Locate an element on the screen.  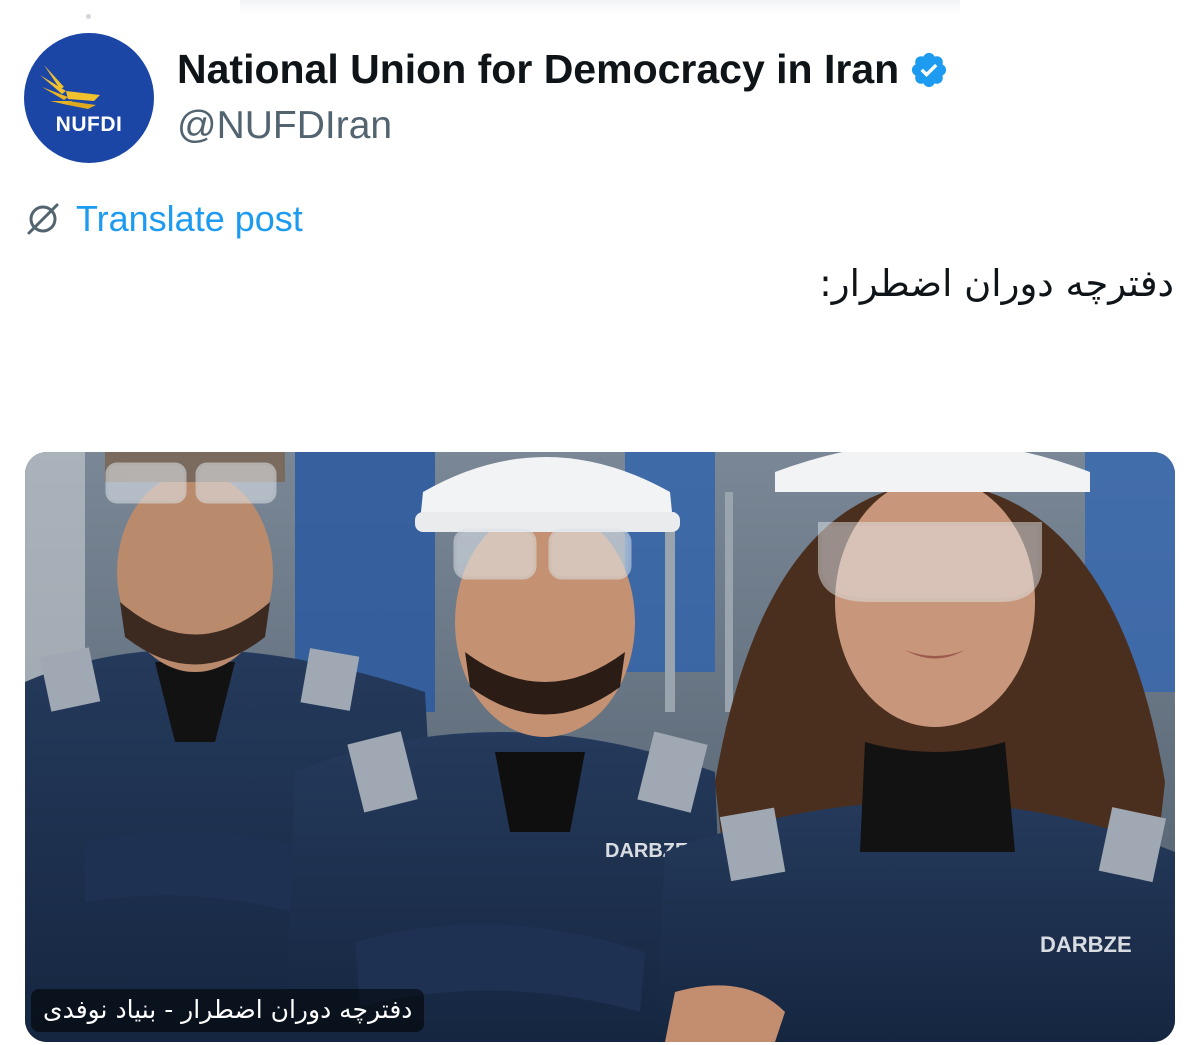
post-text: دفترچه دوران اضطرار: is located at coordinates (996, 283).